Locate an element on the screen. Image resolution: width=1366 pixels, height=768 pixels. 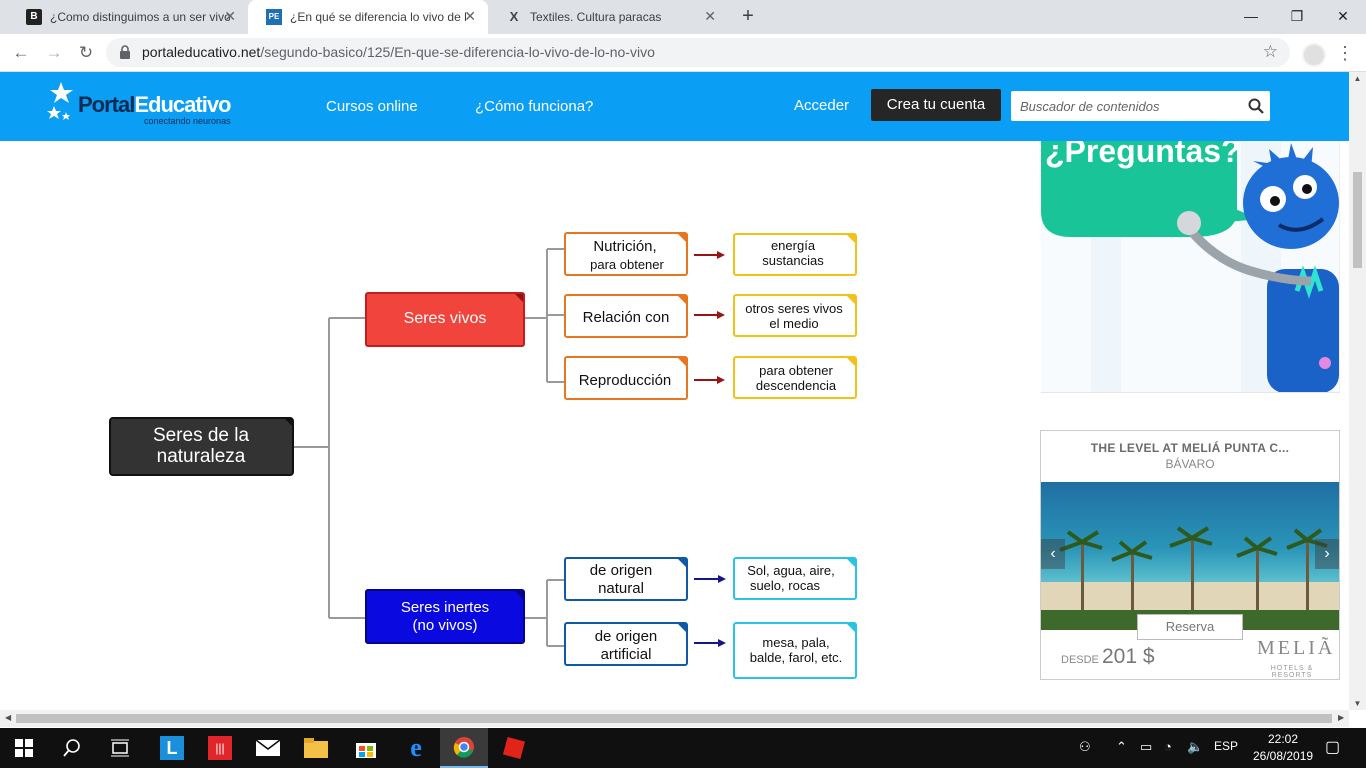
back-icon: ← is located at coordinates (21, 53).